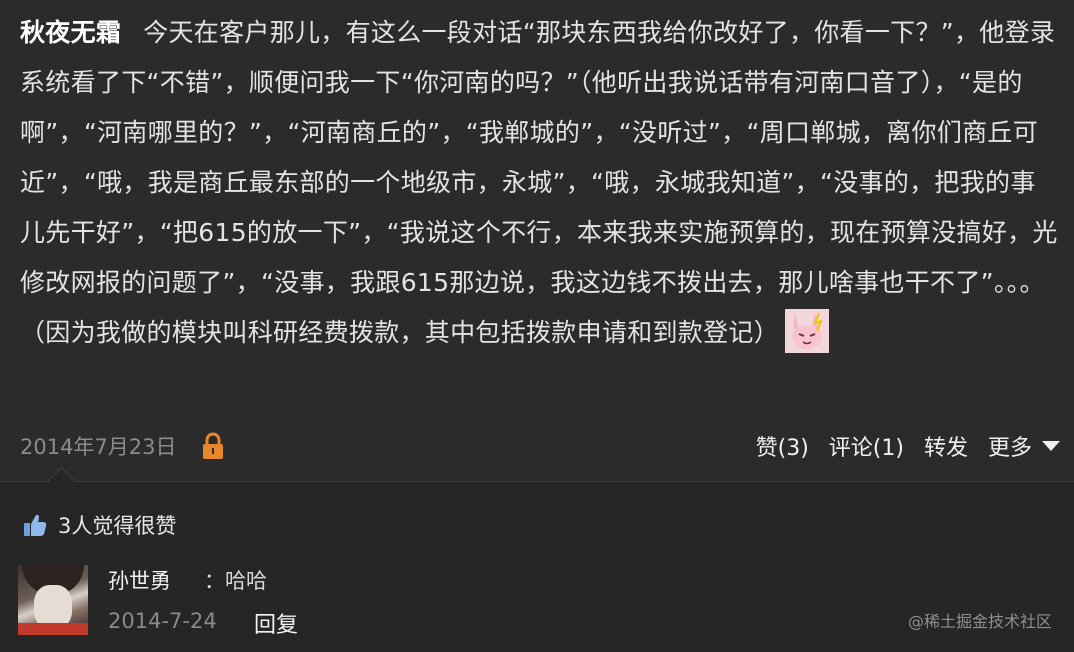 This screenshot has width=1074, height=652. I want to click on like-button: 赞(3), so click(782, 446).